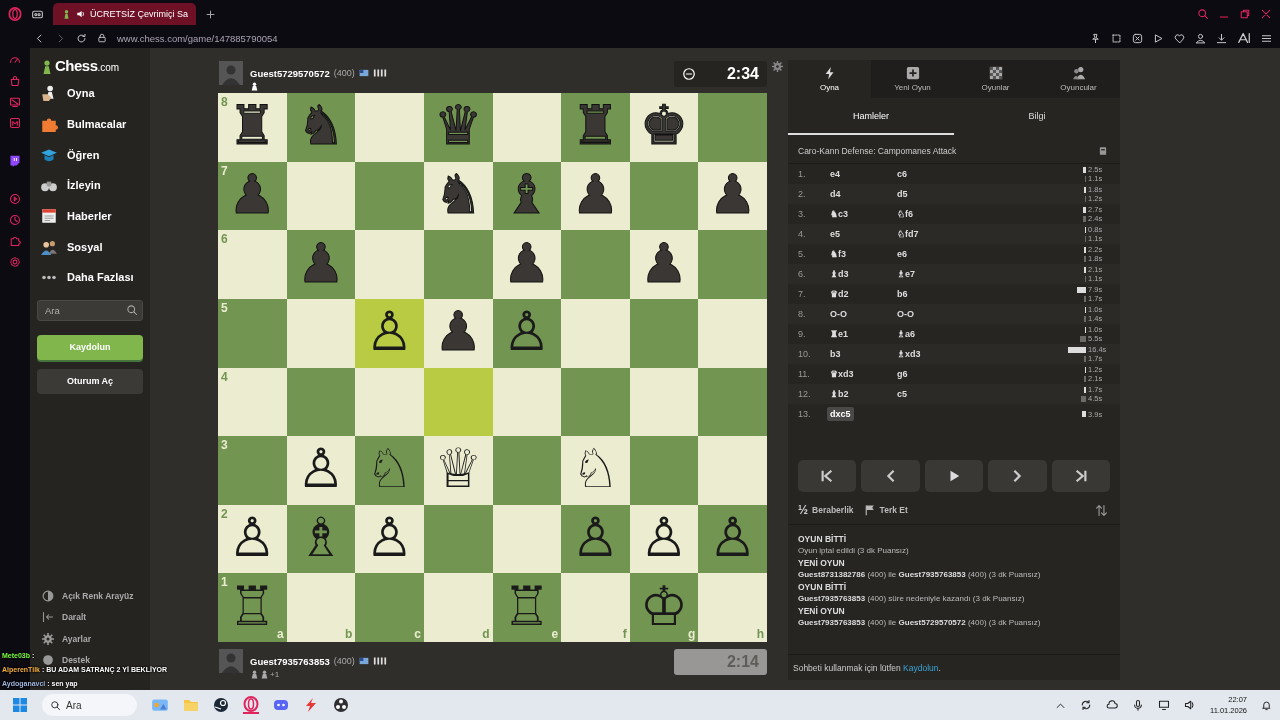 The width and height of the screenshot is (1280, 720). I want to click on nav-link: Oyna, so click(90, 93).